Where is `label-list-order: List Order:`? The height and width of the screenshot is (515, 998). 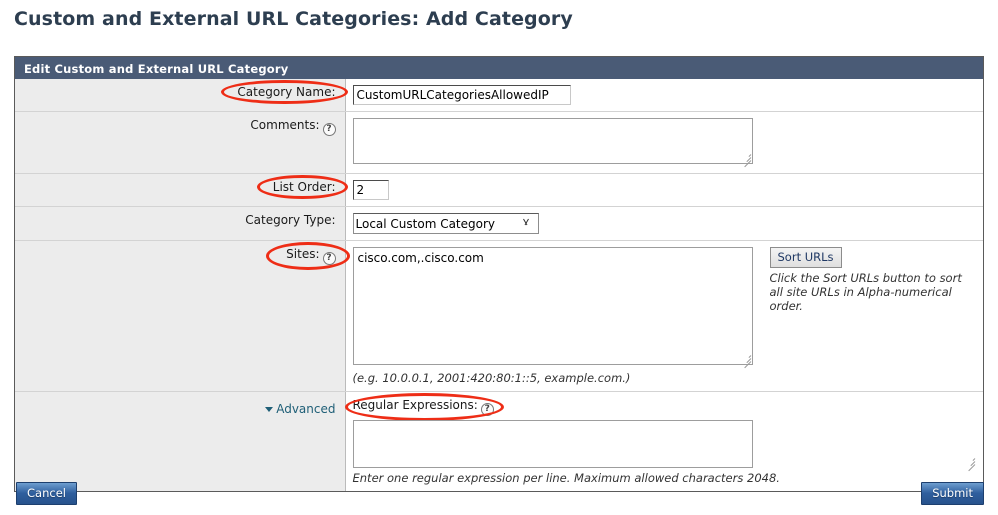
label-list-order: List Order: is located at coordinates (304, 187).